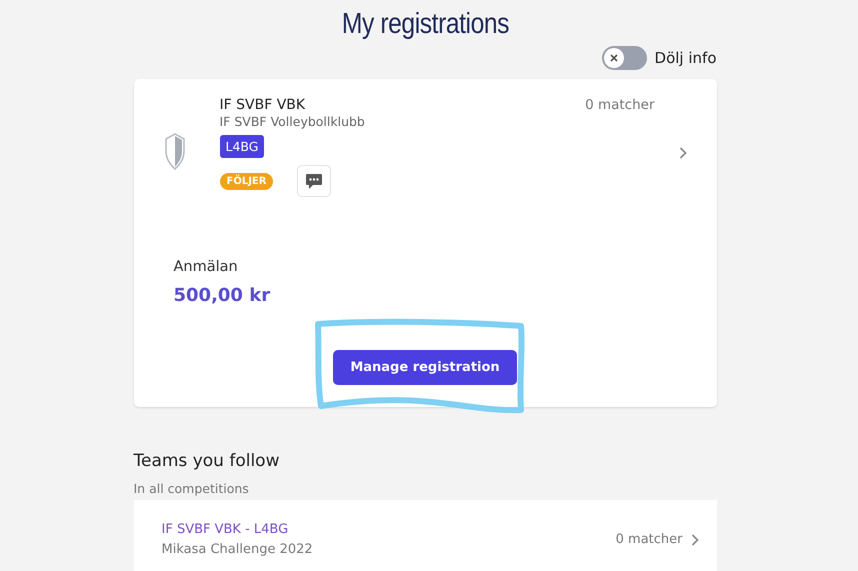 Image resolution: width=858 pixels, height=571 pixels. I want to click on info-toggle, so click(624, 58).